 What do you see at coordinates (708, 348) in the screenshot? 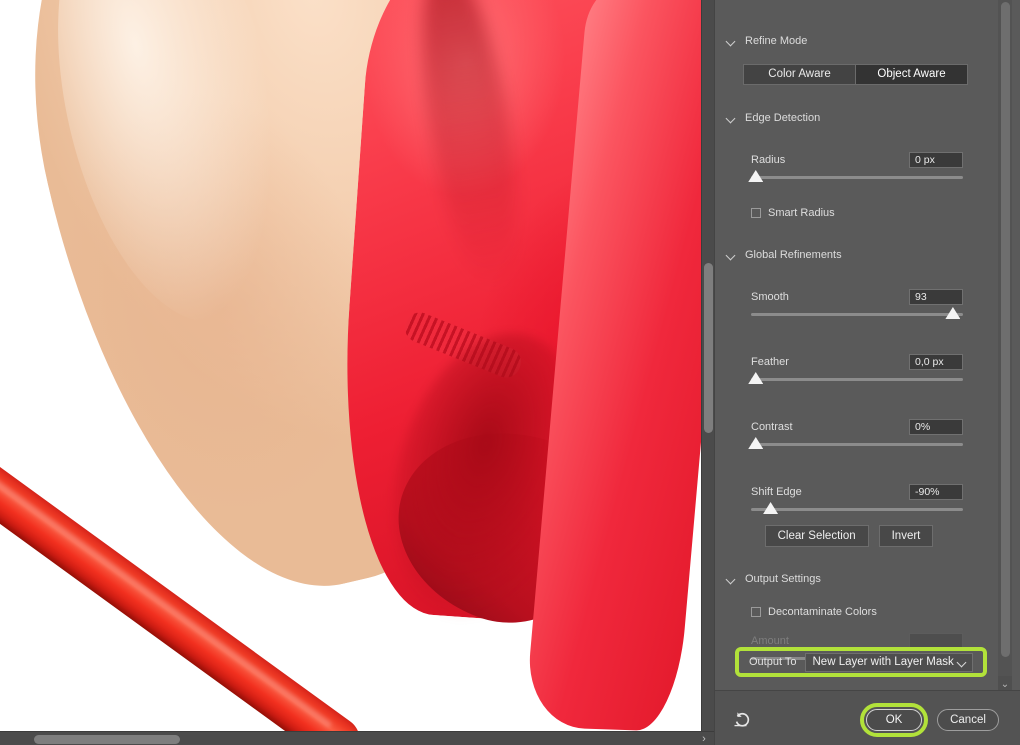
I see `canvas-vertical-scrollbar-thumb` at bounding box center [708, 348].